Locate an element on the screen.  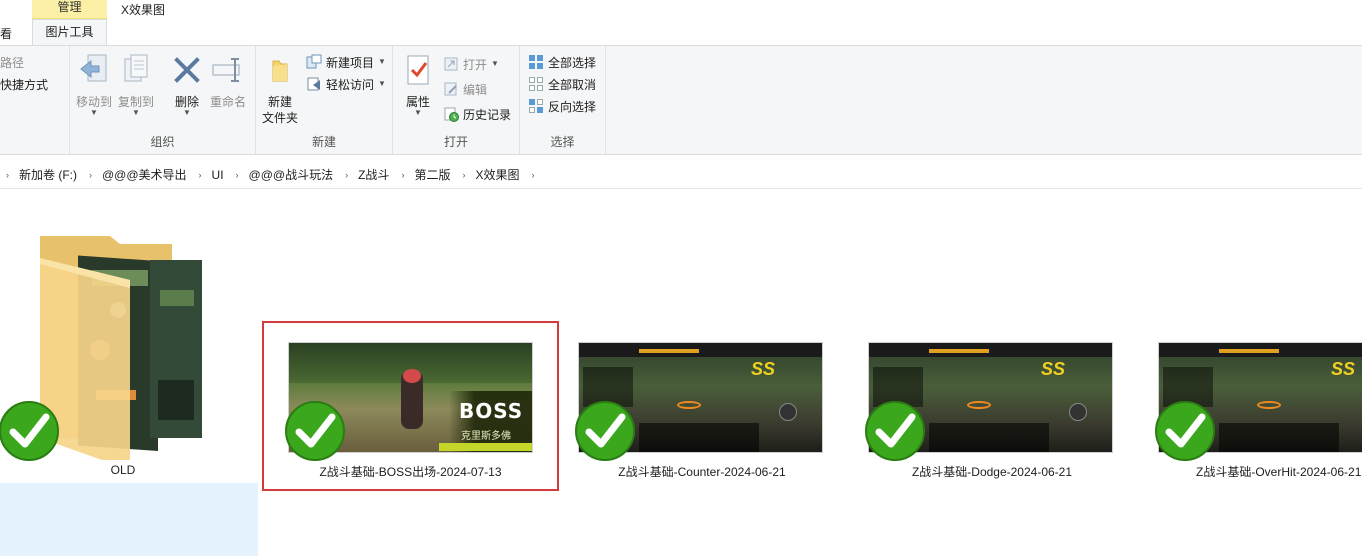
new-folder-icon is located at coordinates (280, 70).